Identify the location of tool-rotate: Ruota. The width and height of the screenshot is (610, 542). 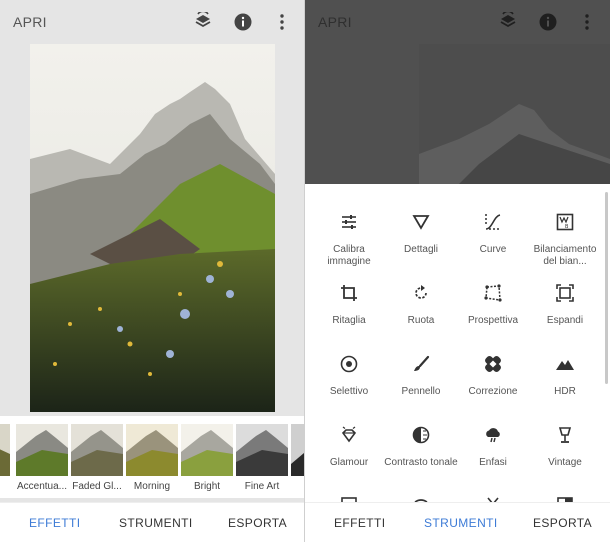
(421, 304).